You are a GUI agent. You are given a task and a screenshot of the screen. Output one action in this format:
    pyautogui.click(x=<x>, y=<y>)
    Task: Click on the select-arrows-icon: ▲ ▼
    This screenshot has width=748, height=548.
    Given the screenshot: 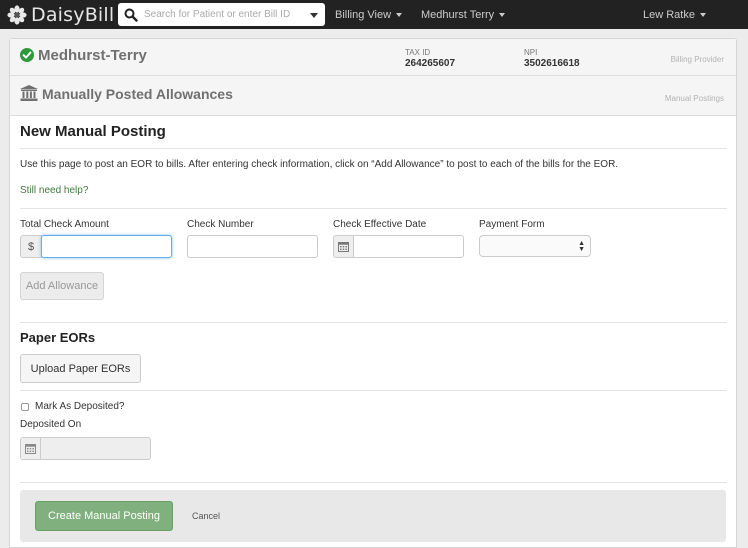 What is the action you would take?
    pyautogui.click(x=581, y=246)
    